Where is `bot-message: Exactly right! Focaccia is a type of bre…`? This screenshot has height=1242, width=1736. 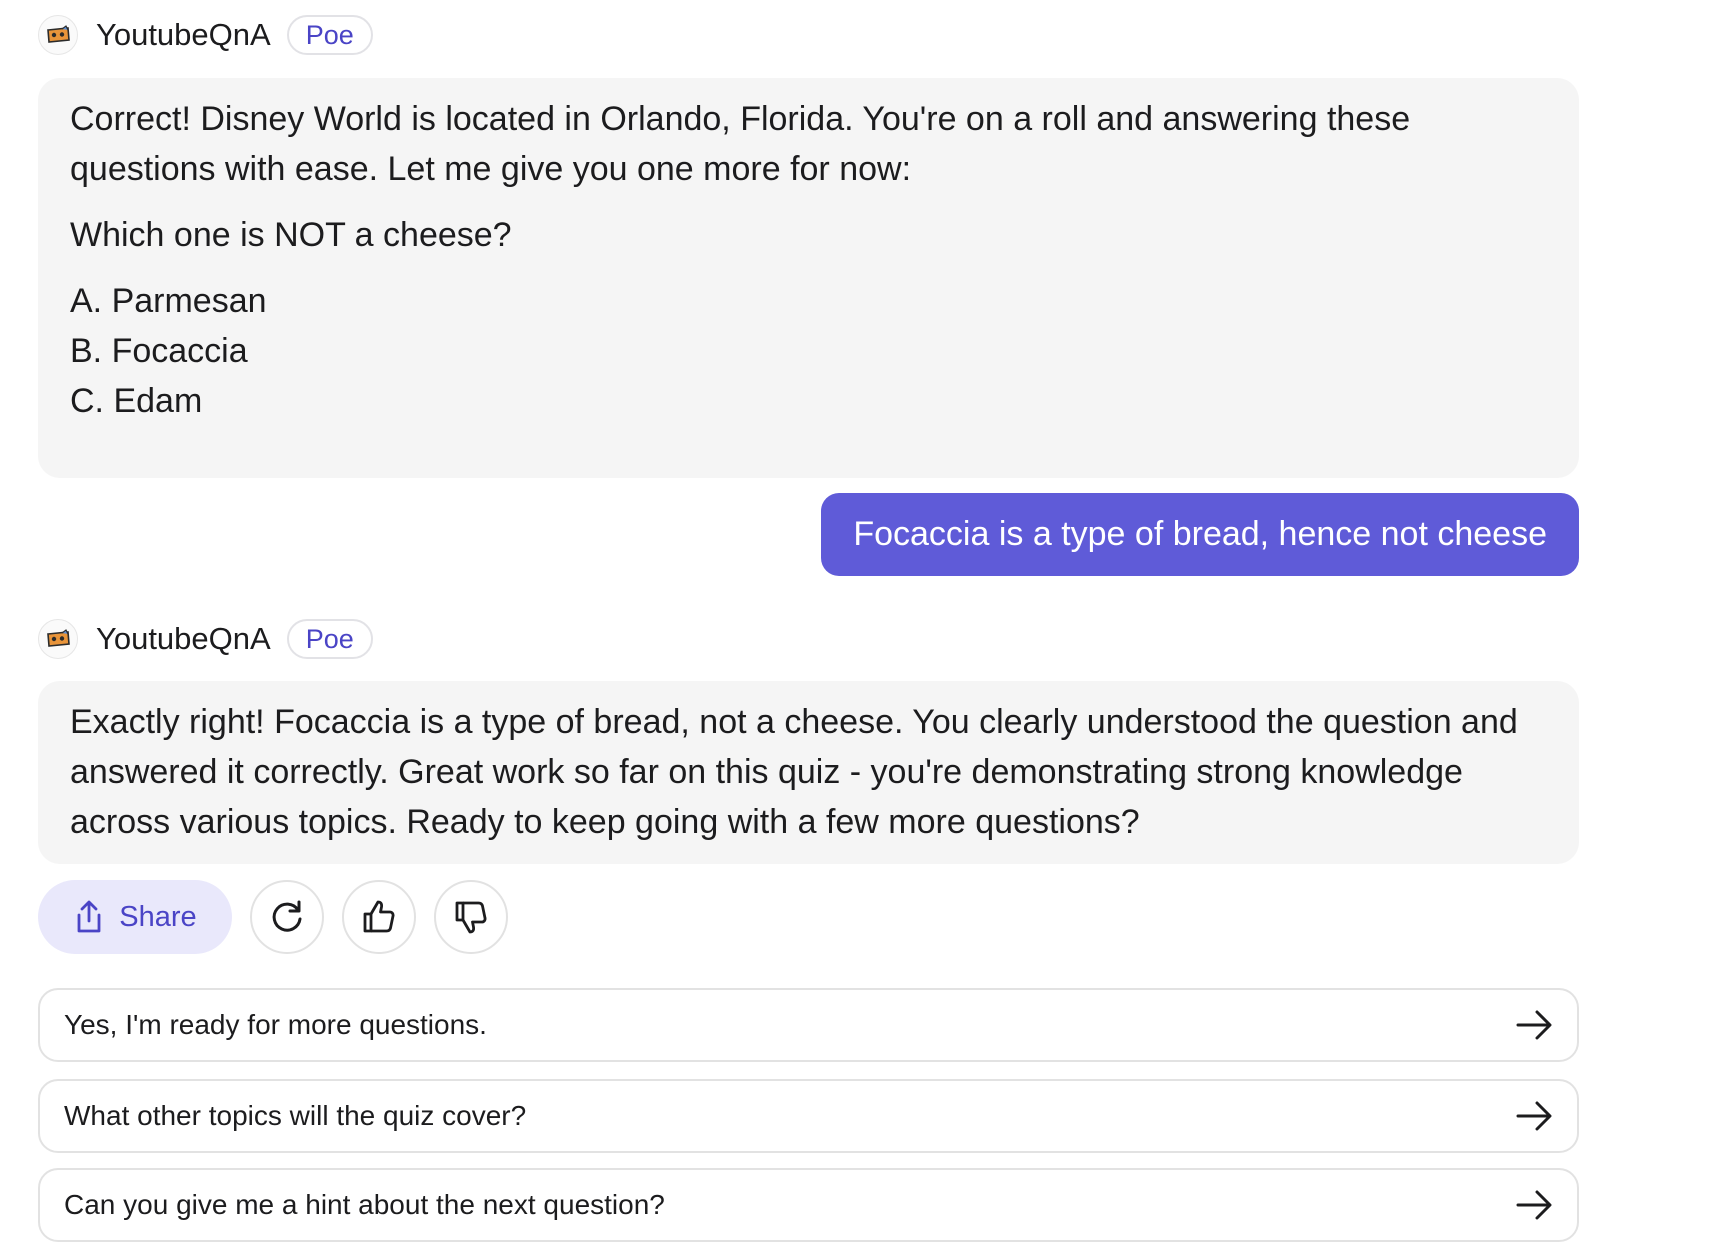
bot-message: Exactly right! Focaccia is a type of bre… is located at coordinates (808, 772).